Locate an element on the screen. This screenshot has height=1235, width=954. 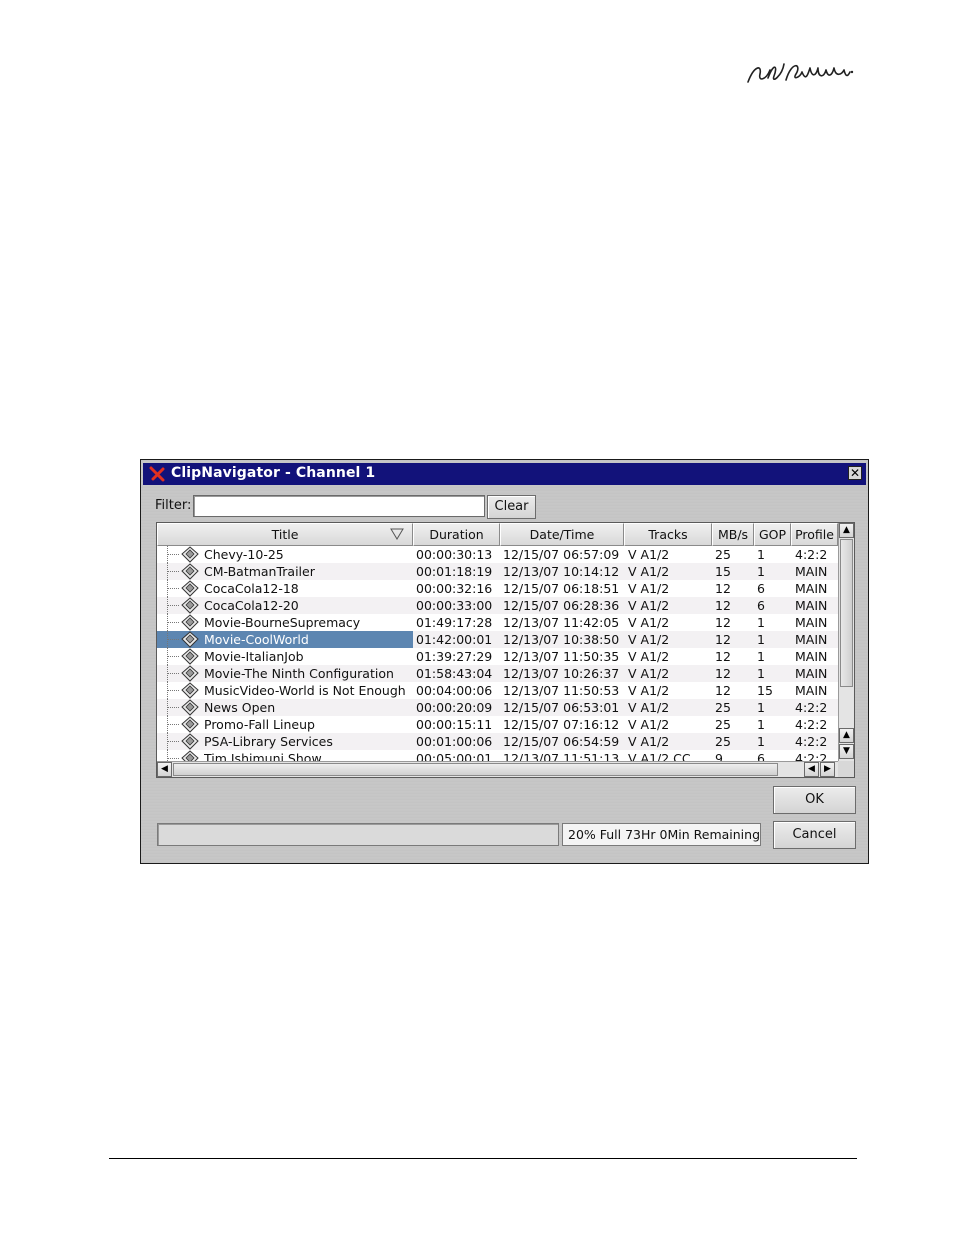
ok-button: OK is located at coordinates (814, 800).